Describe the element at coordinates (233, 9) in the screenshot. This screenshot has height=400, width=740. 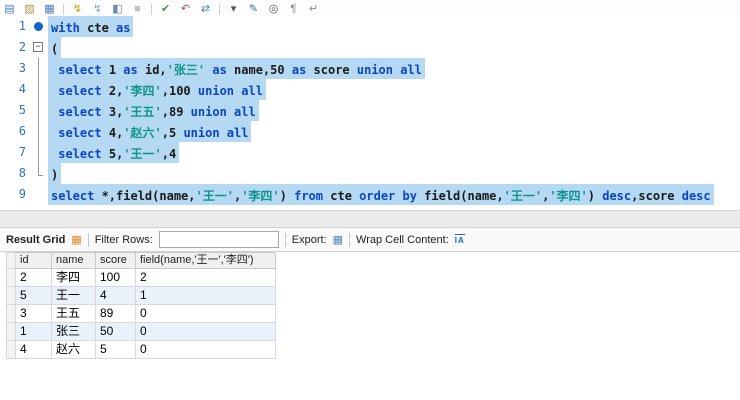
I see `limit-rows-icon: ▾` at that location.